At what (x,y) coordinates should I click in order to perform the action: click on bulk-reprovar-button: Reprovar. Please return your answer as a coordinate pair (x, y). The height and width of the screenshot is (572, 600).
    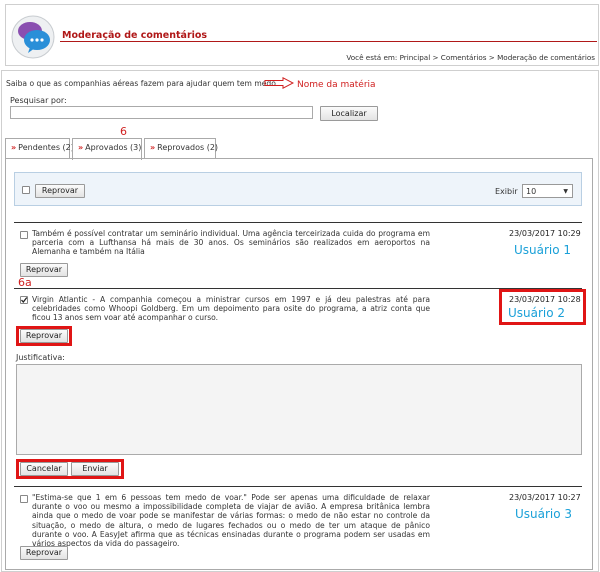
    Looking at the image, I should click on (60, 191).